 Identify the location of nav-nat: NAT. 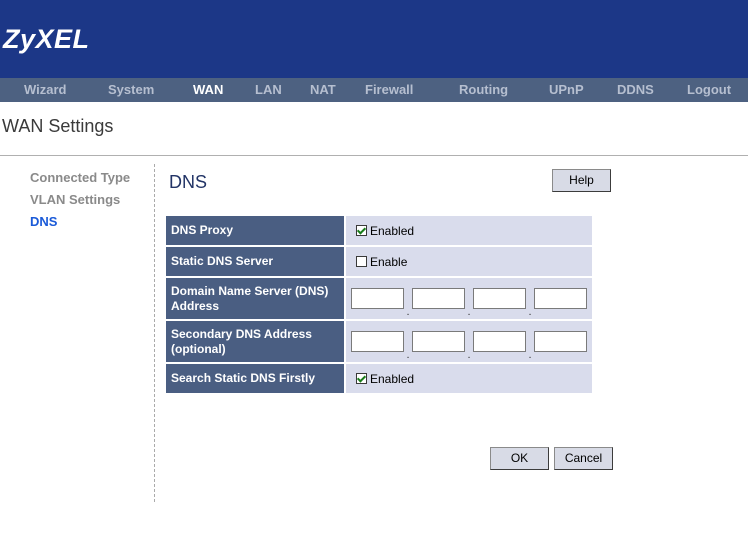
(323, 89).